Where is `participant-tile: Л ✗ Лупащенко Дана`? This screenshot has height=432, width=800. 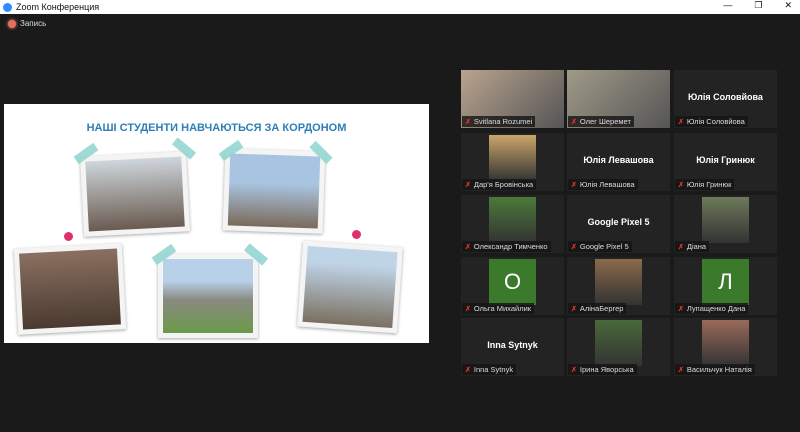 participant-tile: Л ✗ Лупащенко Дана is located at coordinates (725, 286).